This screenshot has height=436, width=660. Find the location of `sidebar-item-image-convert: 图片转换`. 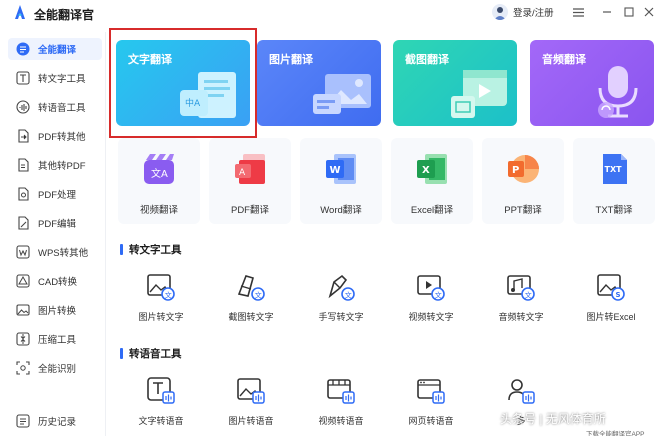

sidebar-item-image-convert: 图片转换 is located at coordinates (55, 310).